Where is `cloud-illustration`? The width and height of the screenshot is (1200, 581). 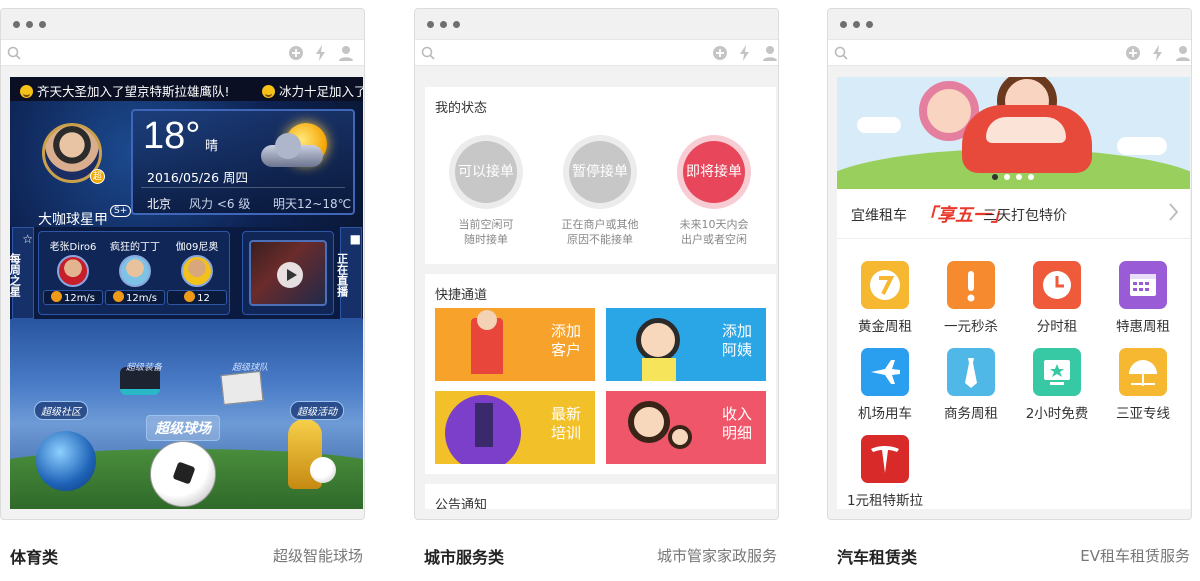 cloud-illustration is located at coordinates (879, 125).